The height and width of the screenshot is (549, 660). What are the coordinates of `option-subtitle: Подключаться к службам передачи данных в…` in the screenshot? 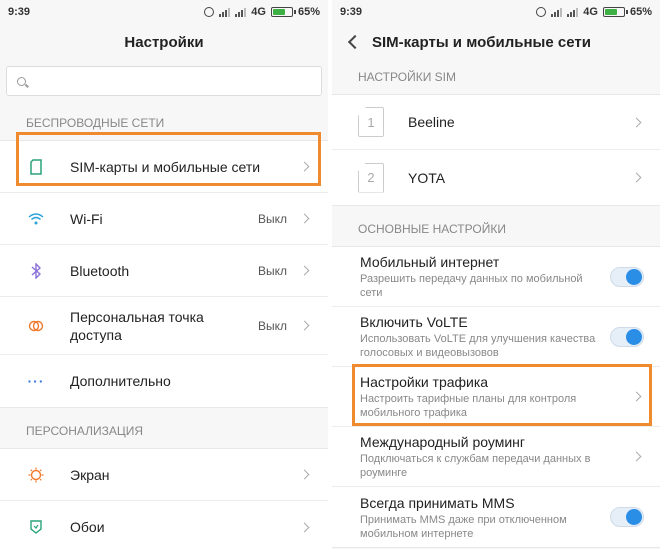 It's located at (475, 466).